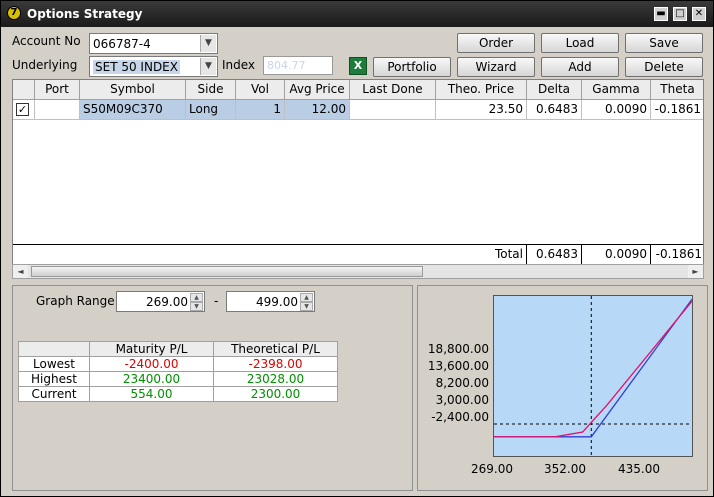 Image resolution: width=714 pixels, height=497 pixels. I want to click on table-cell-avg-price: 12.00, so click(317, 110).